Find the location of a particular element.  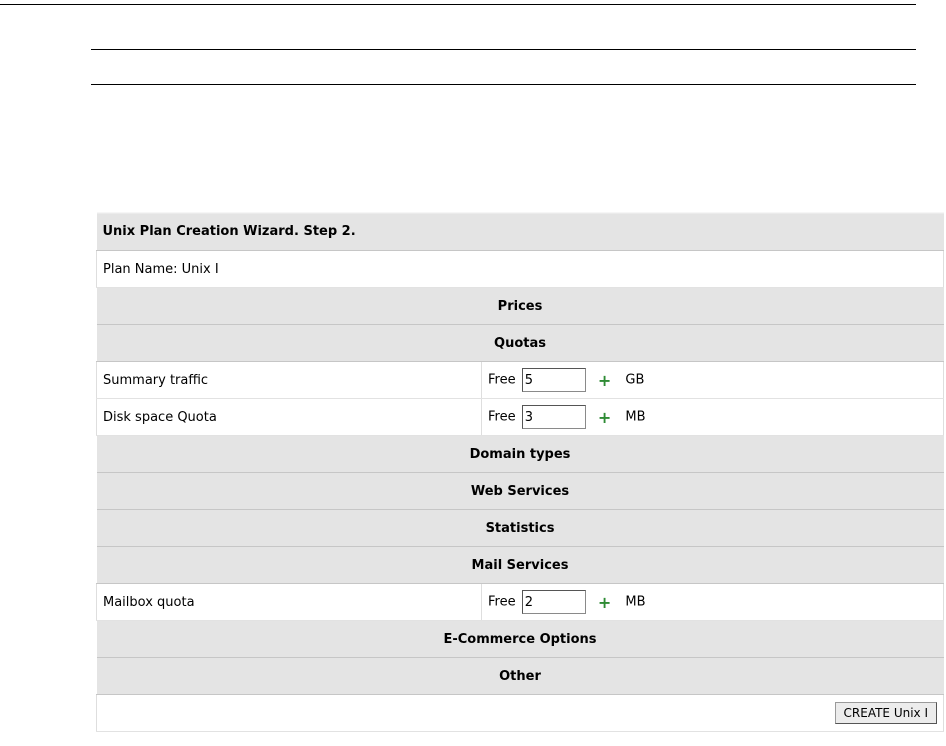

header-rule-lower is located at coordinates (503, 84).